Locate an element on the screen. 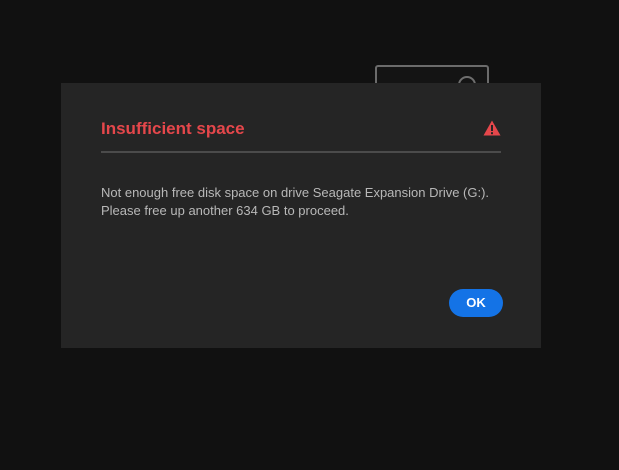  warning-triangle-icon is located at coordinates (492, 128).